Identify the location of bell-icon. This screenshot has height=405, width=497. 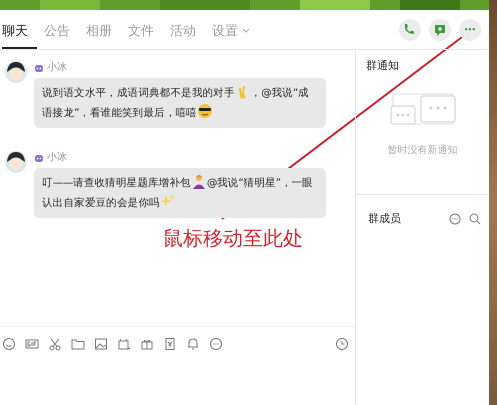
(193, 343).